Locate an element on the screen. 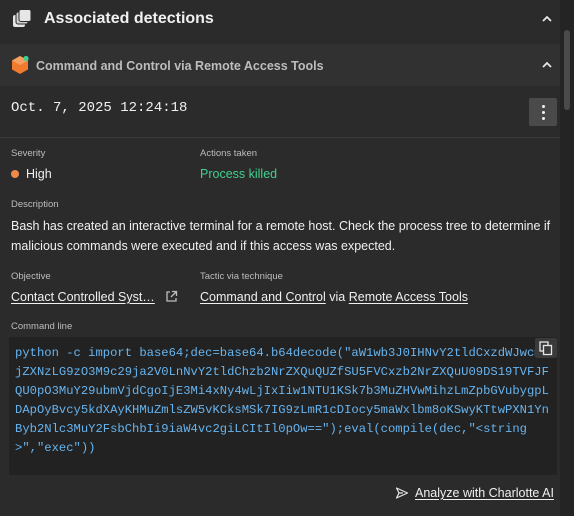 This screenshot has height=516, width=574. send-icon is located at coordinates (402, 493).